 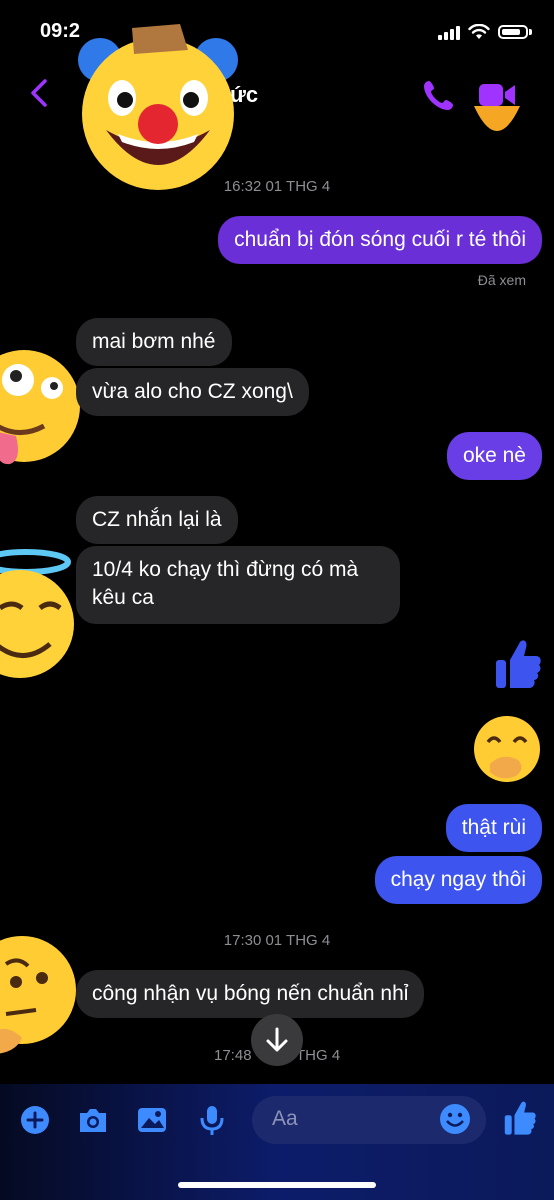 What do you see at coordinates (157, 520) in the screenshot?
I see `message-bubble-in: CZ nhắn lại là` at bounding box center [157, 520].